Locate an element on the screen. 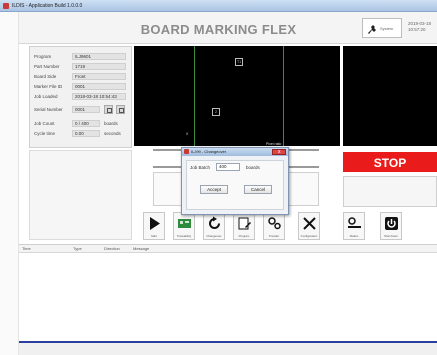 This screenshot has height=355, width=437. left-strip is located at coordinates (9, 183).